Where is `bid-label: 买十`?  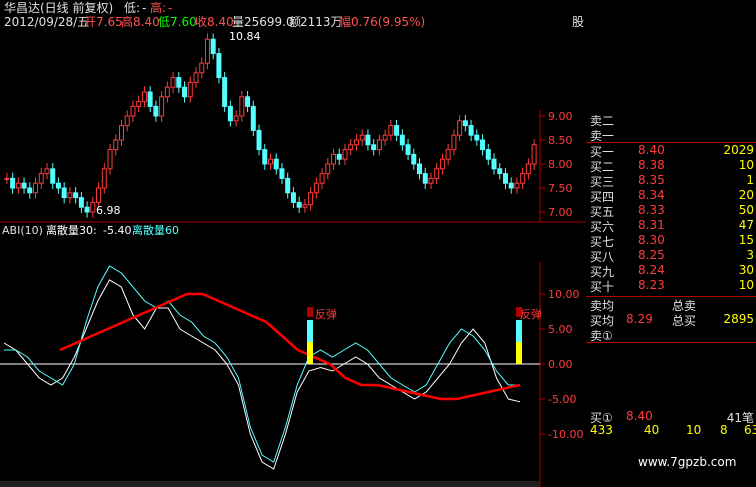
bid-label: 买十 is located at coordinates (602, 287).